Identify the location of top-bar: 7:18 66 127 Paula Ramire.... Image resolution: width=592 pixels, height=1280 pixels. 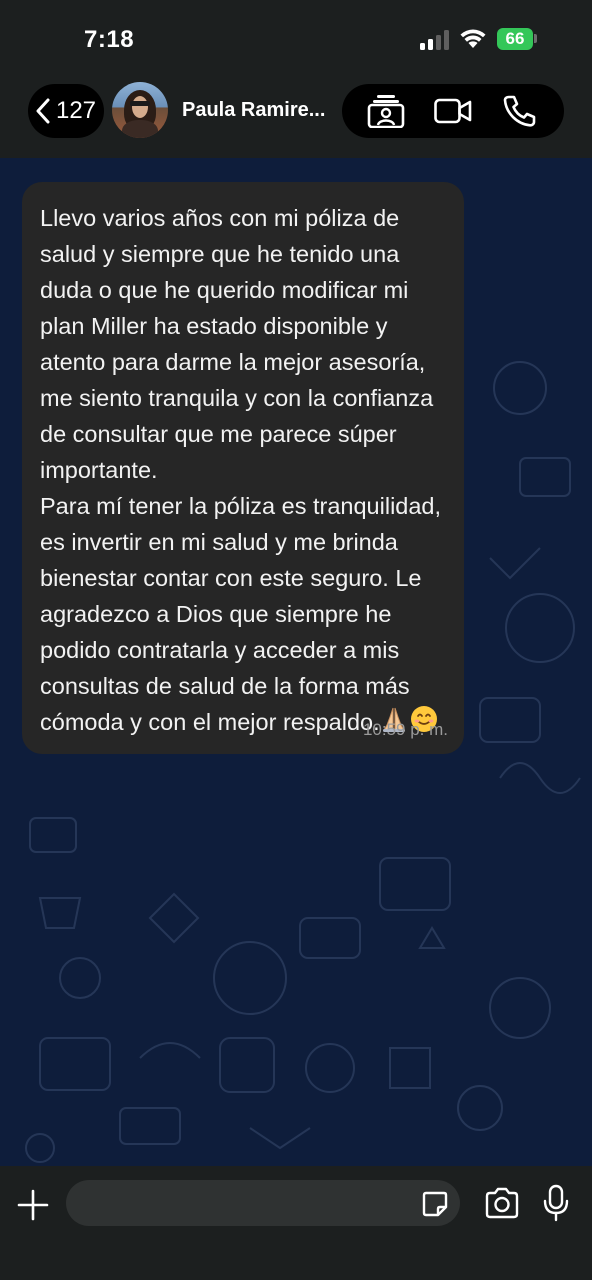
(296, 79).